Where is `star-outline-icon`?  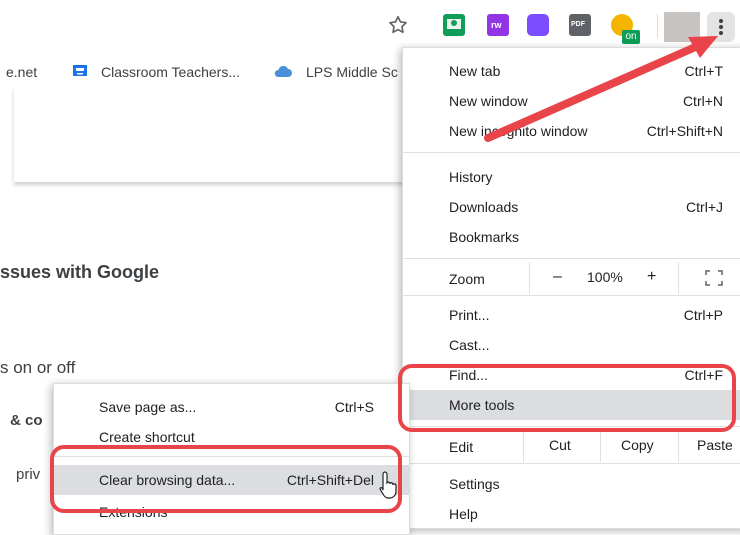
star-outline-icon is located at coordinates (398, 25).